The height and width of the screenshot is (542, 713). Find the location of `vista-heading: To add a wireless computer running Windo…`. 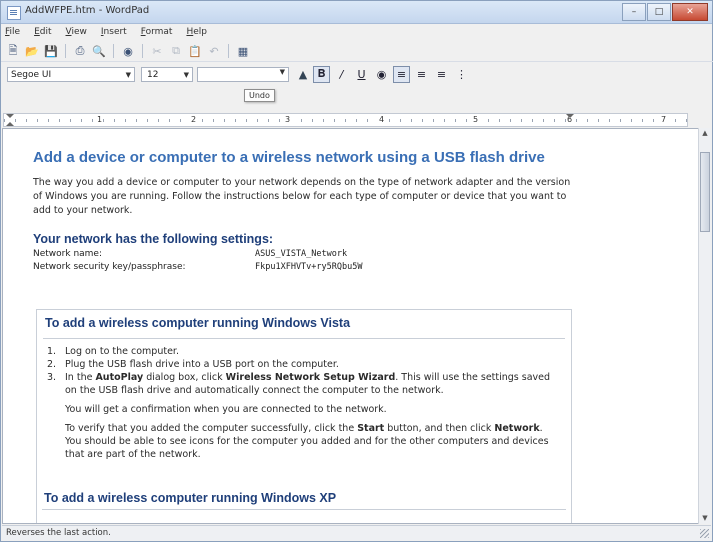

vista-heading: To add a wireless computer running Windo… is located at coordinates (198, 323).